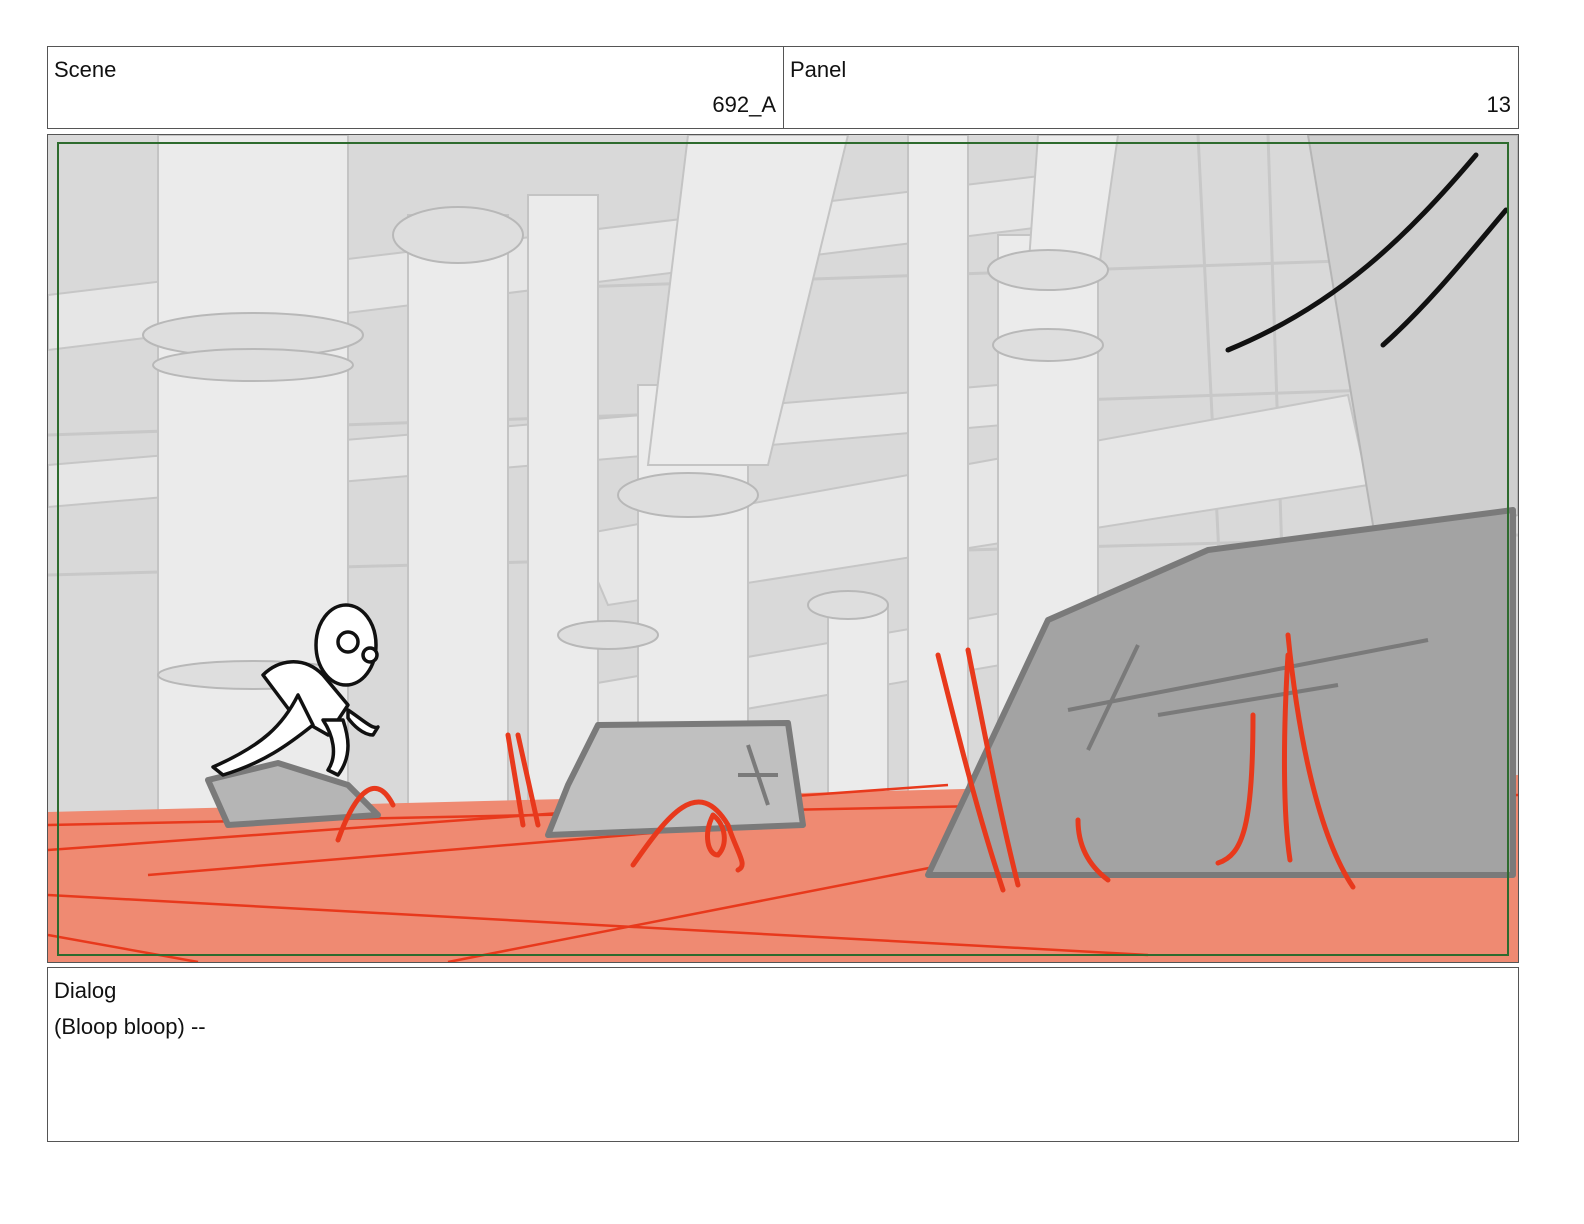 The width and height of the screenshot is (1584, 1224). Describe the element at coordinates (744, 104) in the screenshot. I see `scene-value: 692_A` at that location.